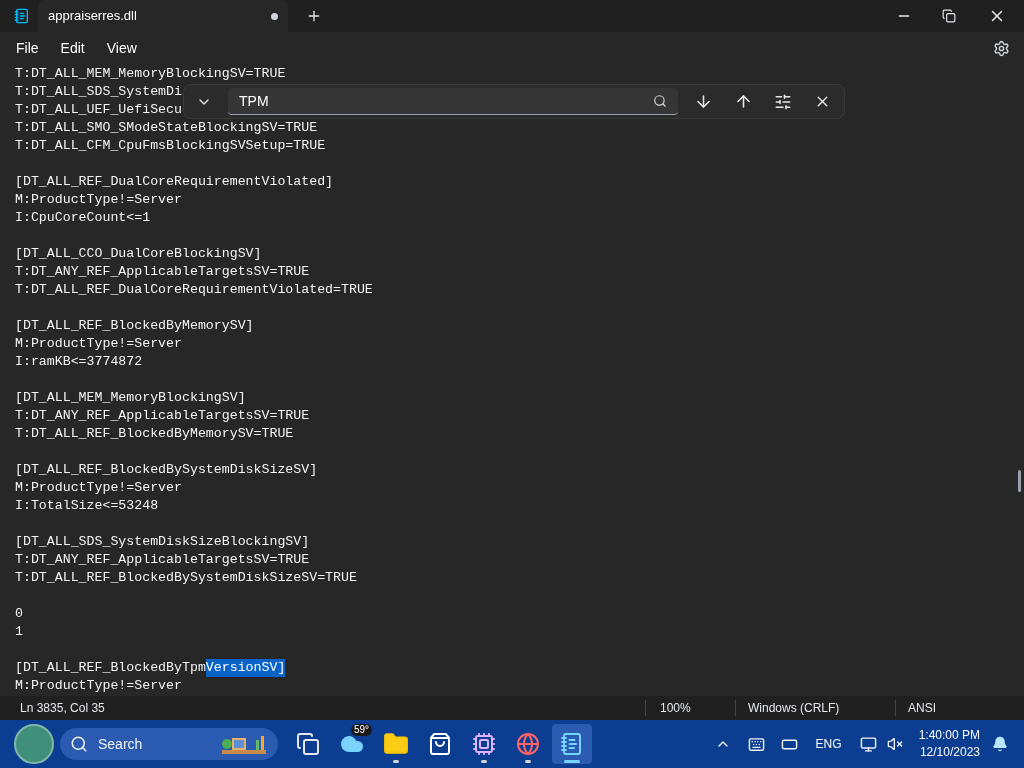  I want to click on task-view-icon, so click(308, 744).